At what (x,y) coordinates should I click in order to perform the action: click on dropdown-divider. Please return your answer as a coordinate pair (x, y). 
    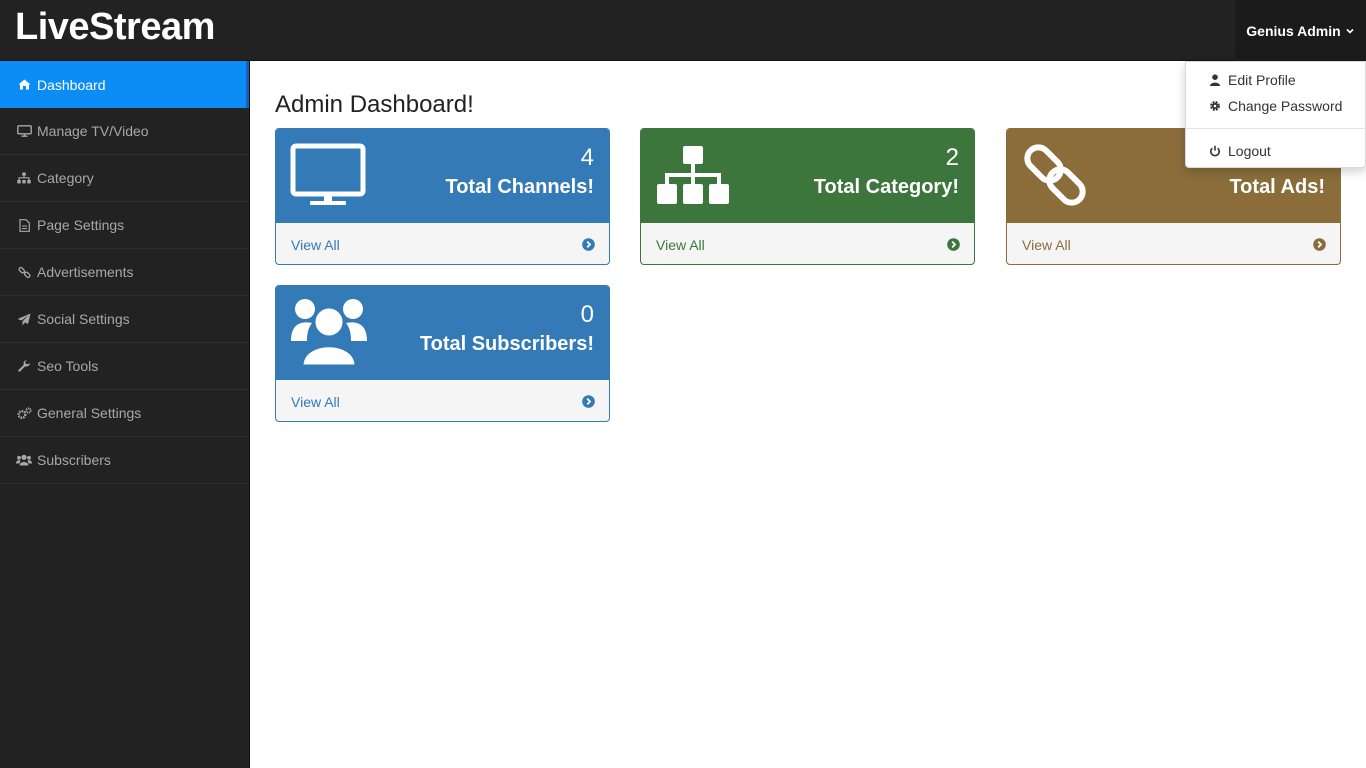
    Looking at the image, I should click on (1275, 128).